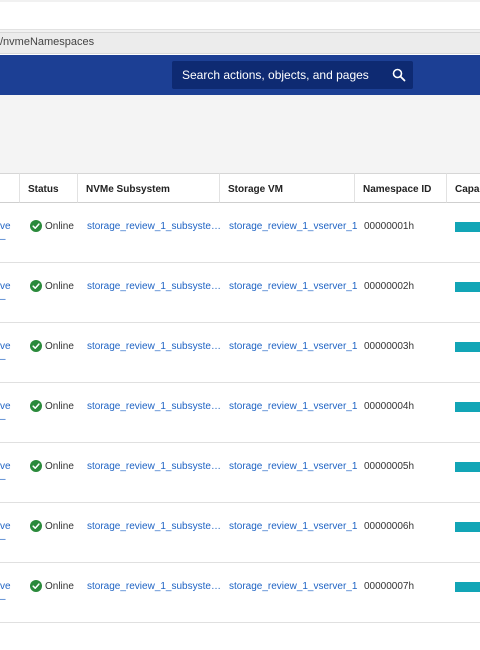 This screenshot has height=650, width=480. Describe the element at coordinates (389, 526) in the screenshot. I see `namespace-id: 00000006h` at that location.